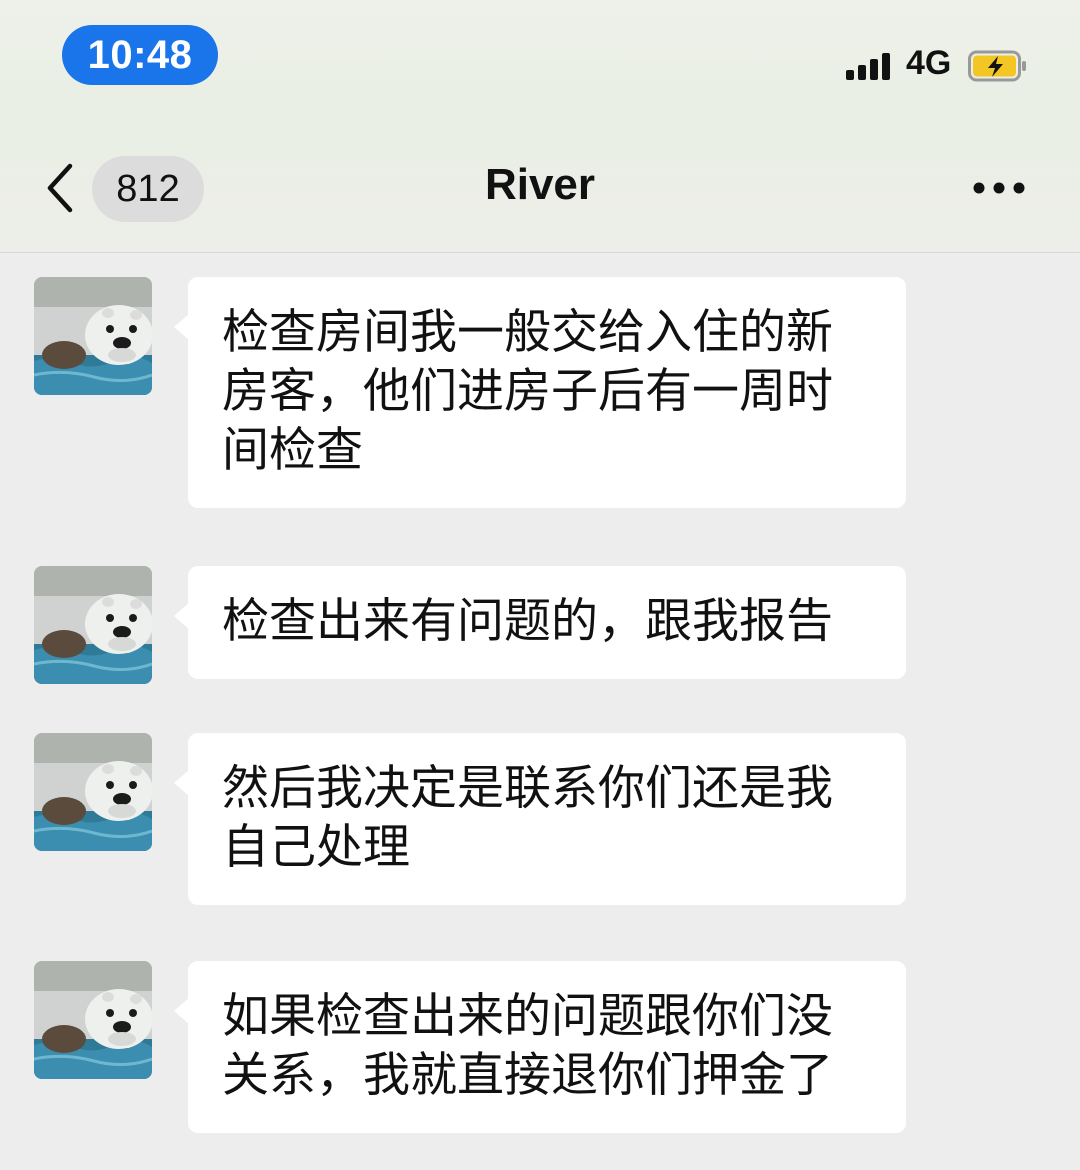  Describe the element at coordinates (999, 188) in the screenshot. I see `more-dots-icon` at that location.